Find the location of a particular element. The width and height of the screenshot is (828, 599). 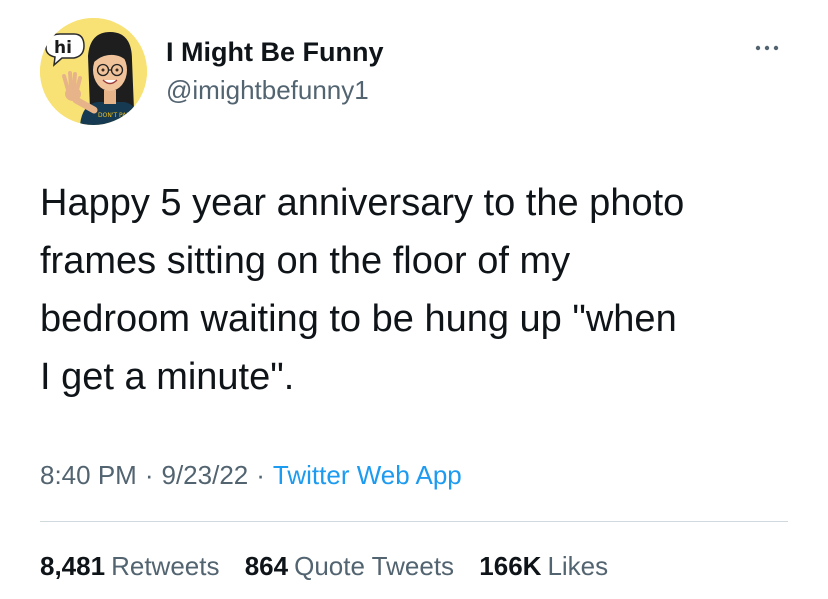

tweet-time: 8:40 PM is located at coordinates (88, 475).